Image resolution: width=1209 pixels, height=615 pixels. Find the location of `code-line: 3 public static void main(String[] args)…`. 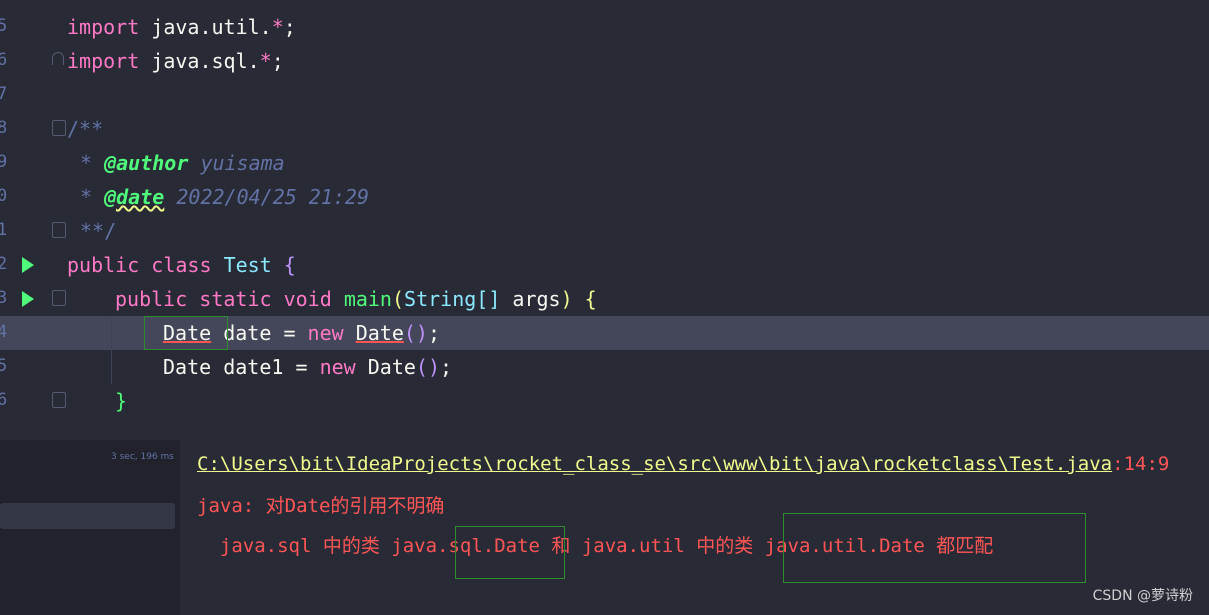

code-line: 3 public static void main(String[] args)… is located at coordinates (604, 299).